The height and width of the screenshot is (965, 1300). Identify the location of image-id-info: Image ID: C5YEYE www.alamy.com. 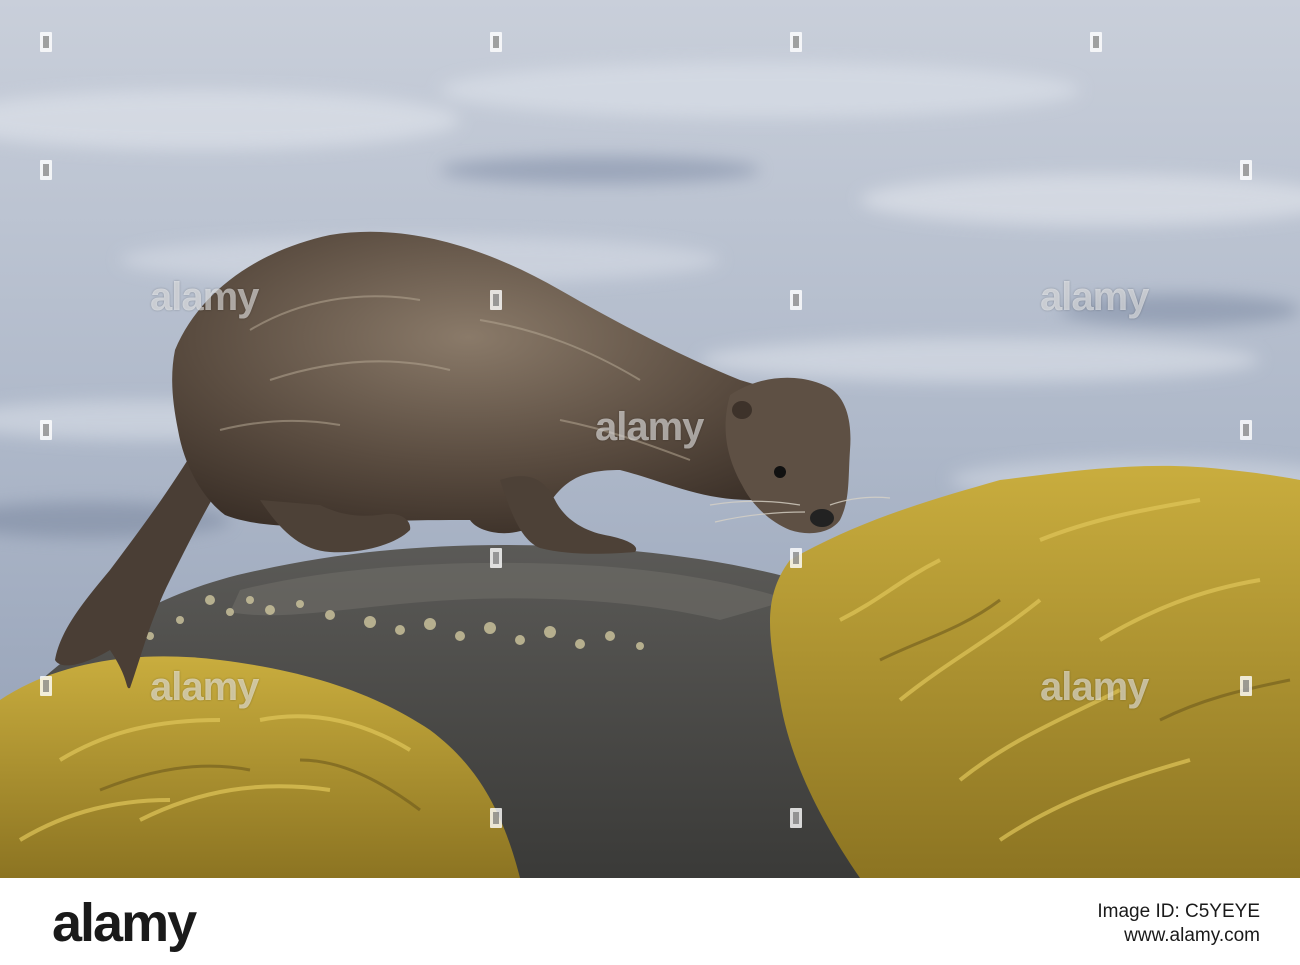
(1178, 924).